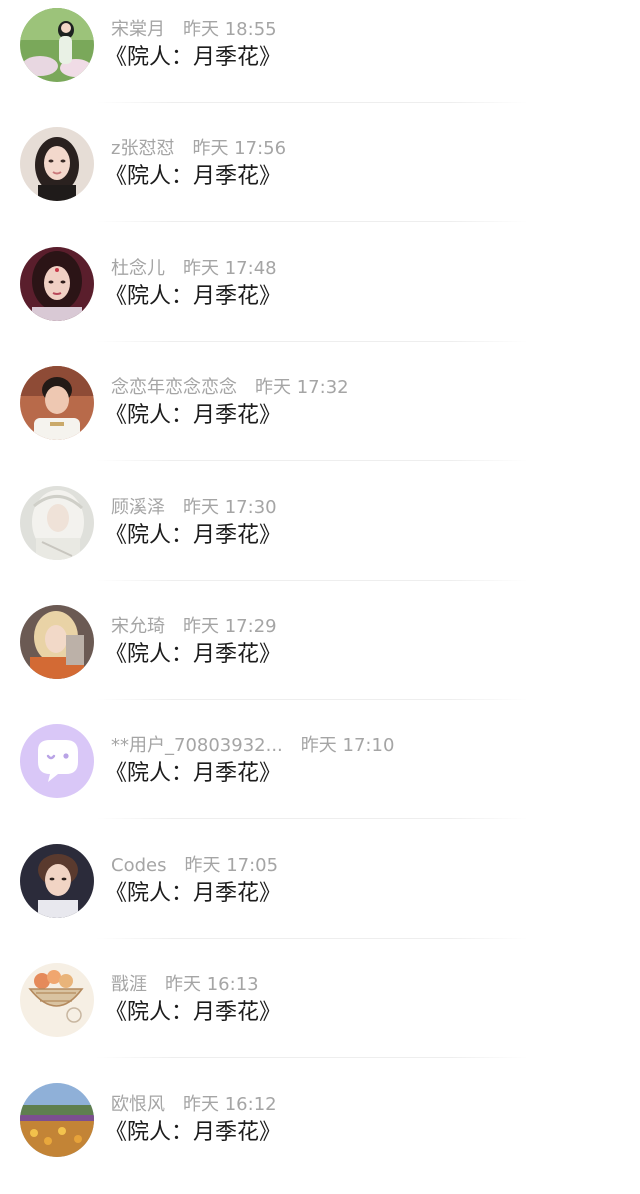  I want to click on user-name: 宋棠月, so click(138, 30).